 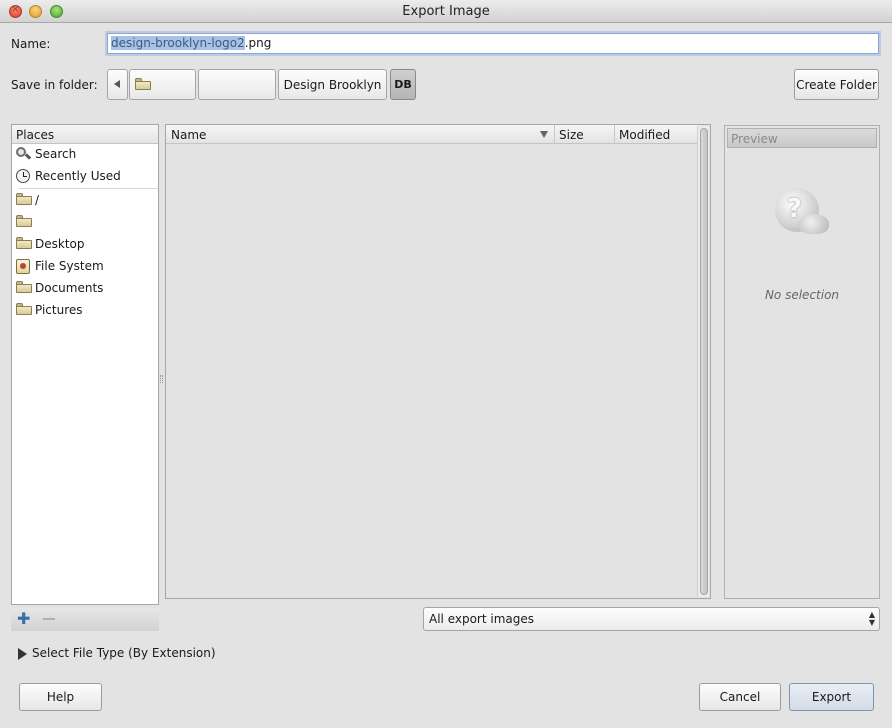 I want to click on name-label: Name:, so click(x=31, y=44).